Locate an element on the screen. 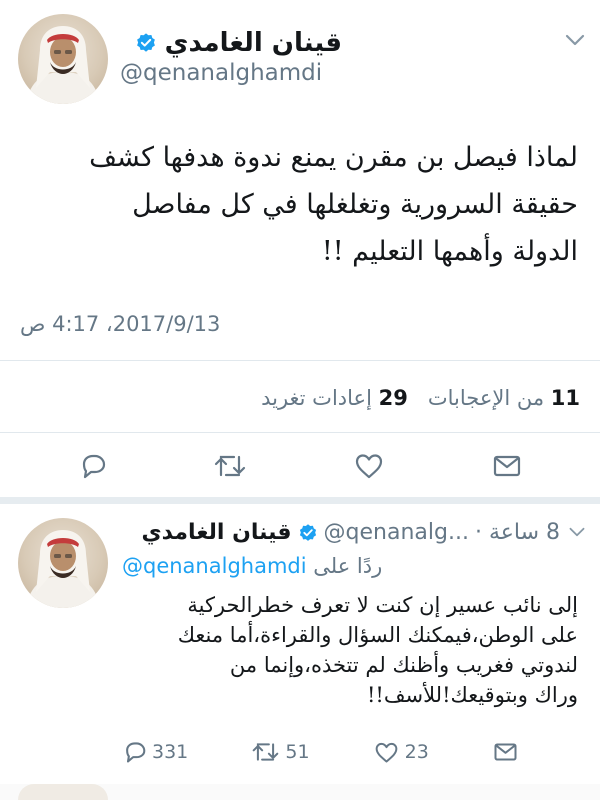 The height and width of the screenshot is (800, 600). replying-to: @qenanalghamdi ردًا على is located at coordinates (252, 566).